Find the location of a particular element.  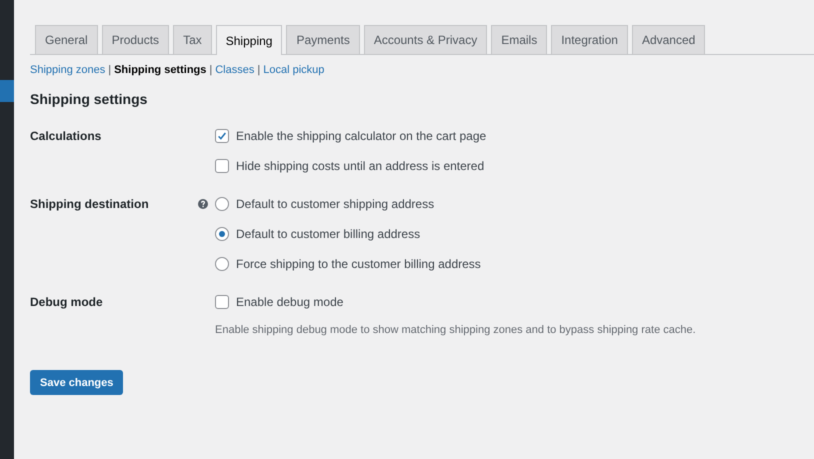

option-label: Enable the shipping calculator on the cart page is located at coordinates (361, 136).